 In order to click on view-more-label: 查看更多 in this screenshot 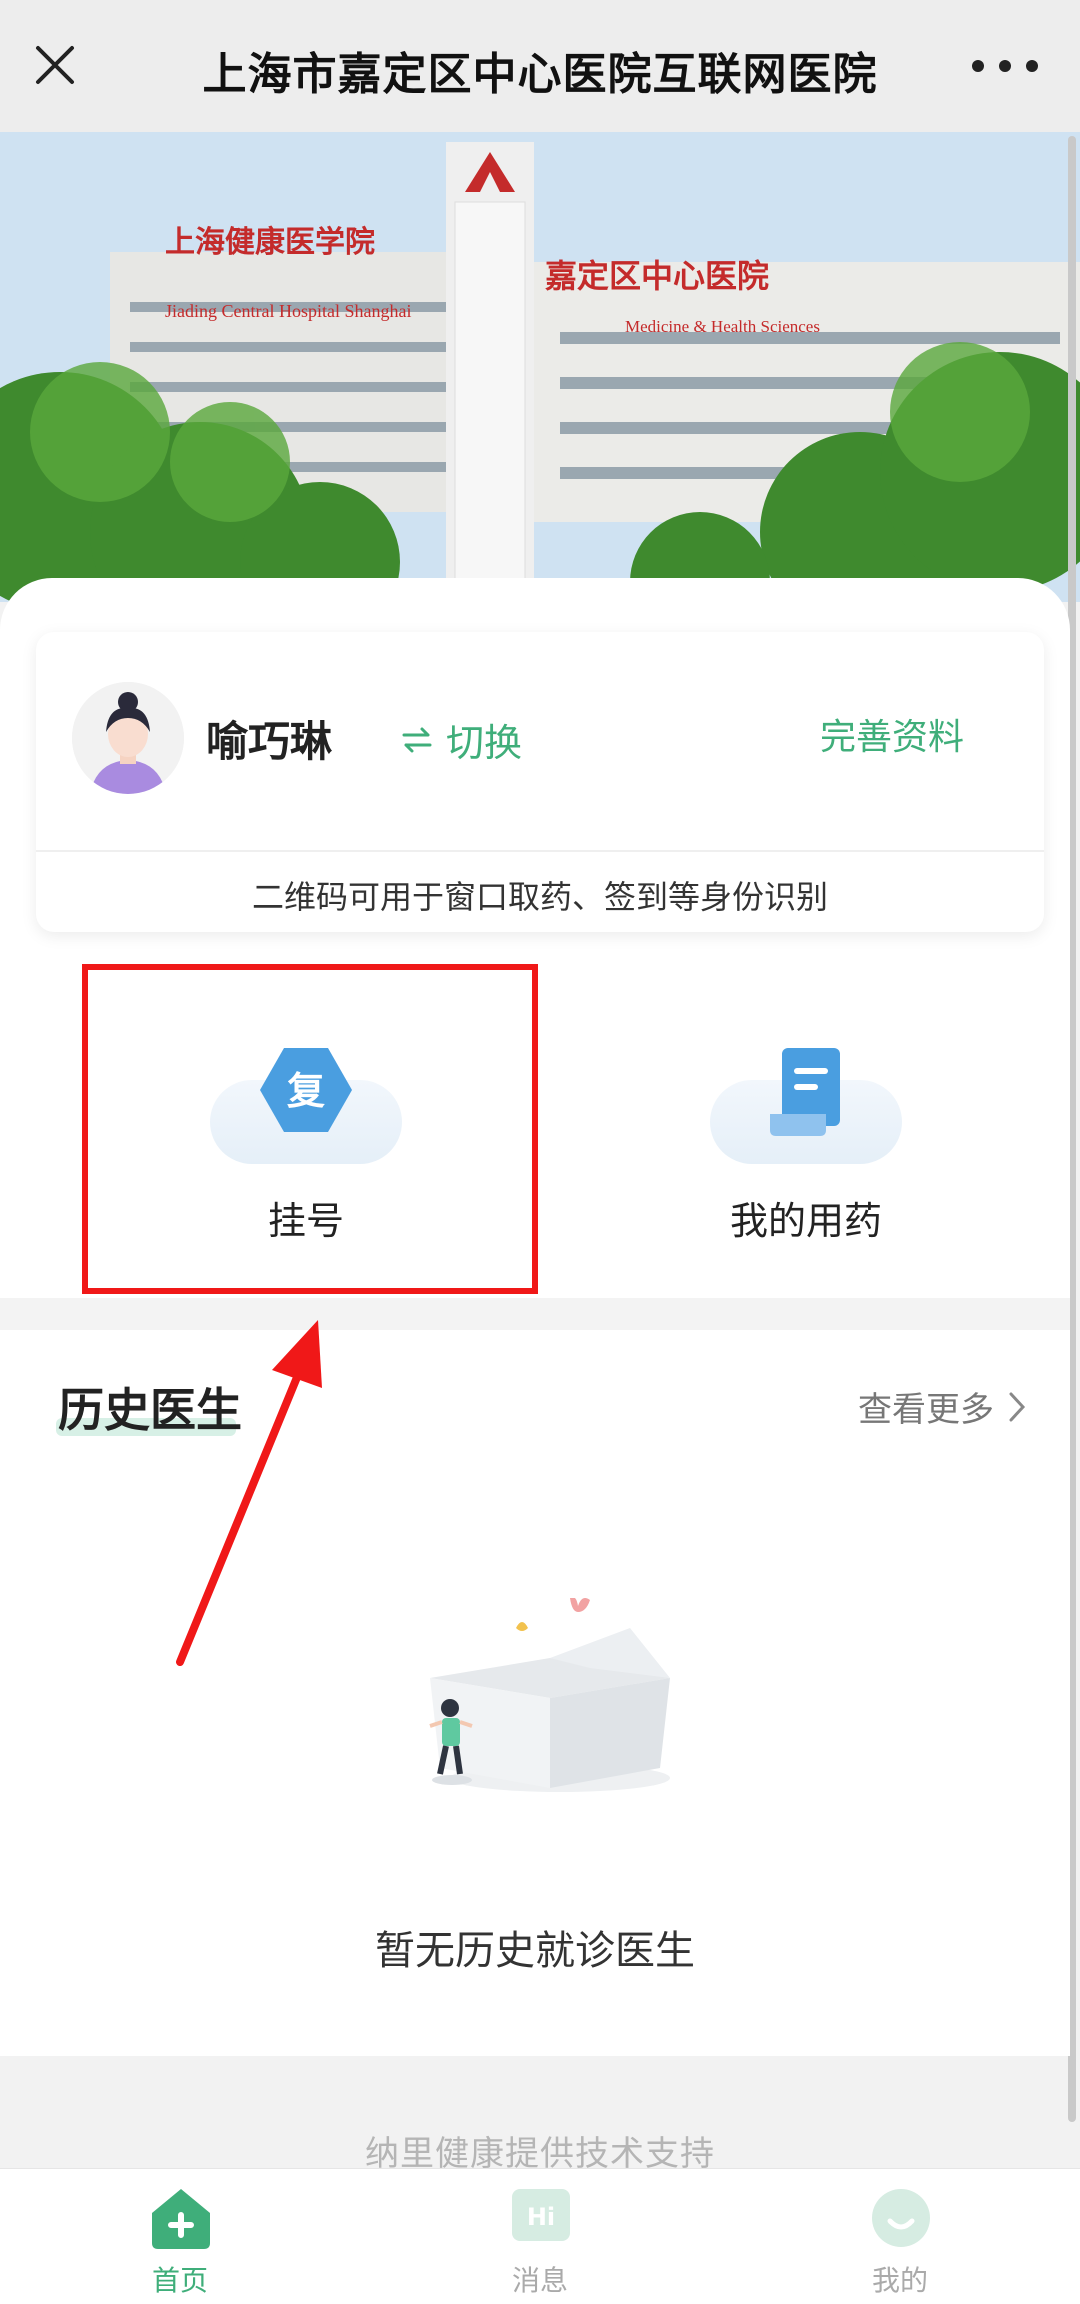, I will do `click(926, 1410)`.